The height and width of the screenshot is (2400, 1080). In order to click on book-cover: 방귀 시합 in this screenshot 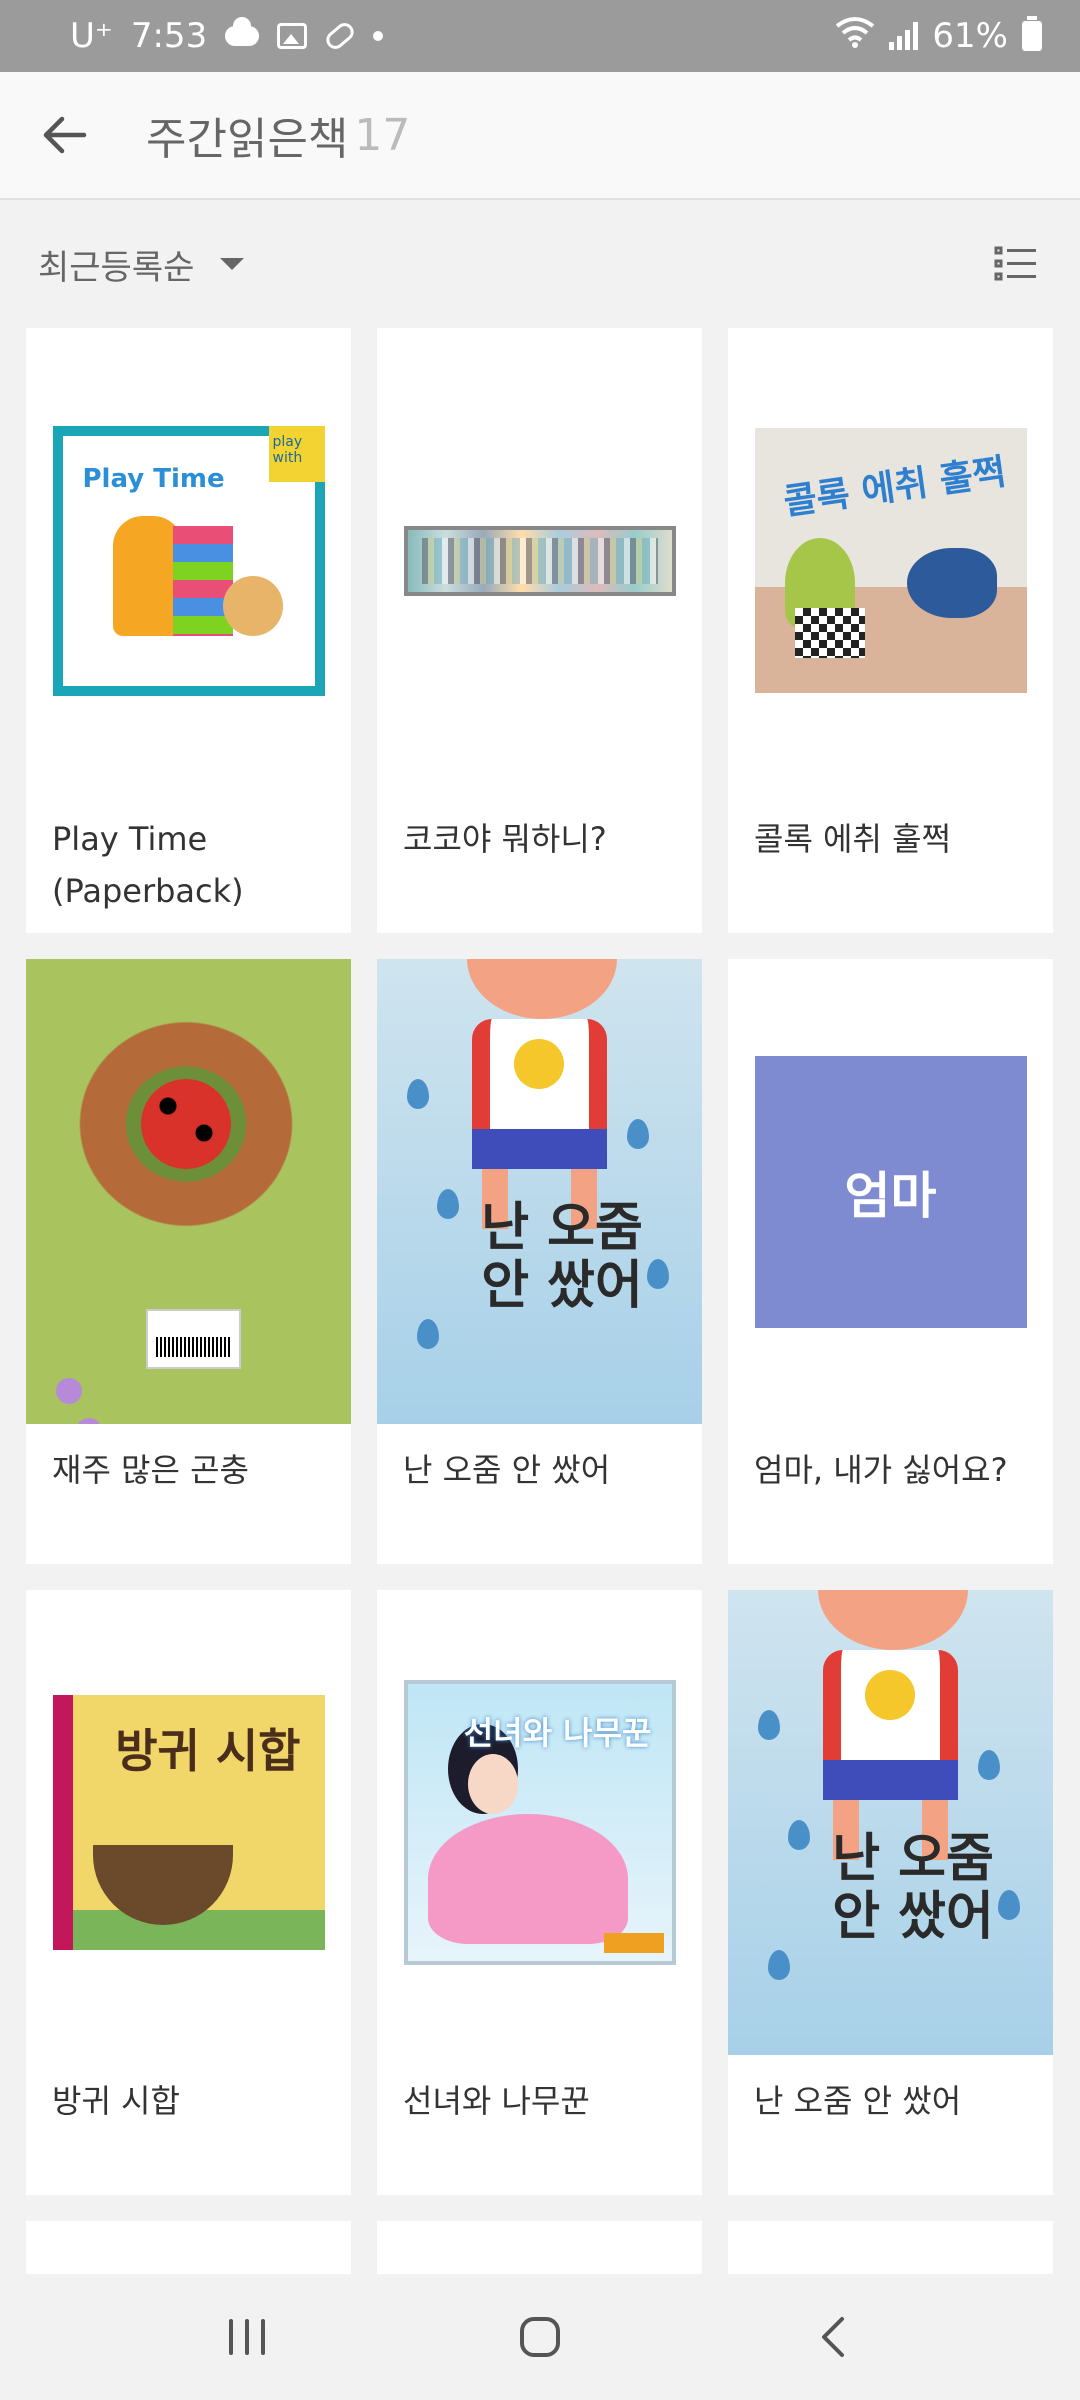, I will do `click(188, 1822)`.